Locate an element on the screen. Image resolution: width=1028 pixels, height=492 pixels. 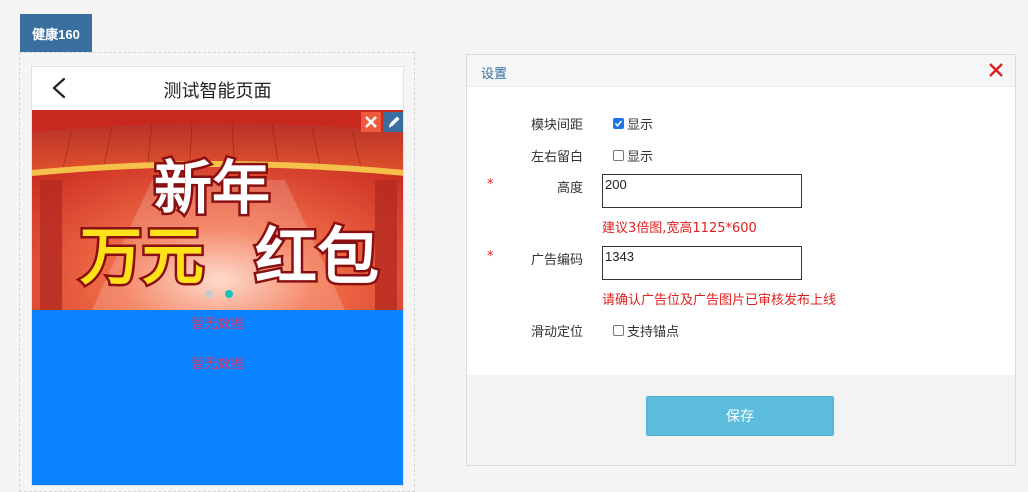
scroll-anchor-checkbox: 支持锚点 is located at coordinates (646, 330).